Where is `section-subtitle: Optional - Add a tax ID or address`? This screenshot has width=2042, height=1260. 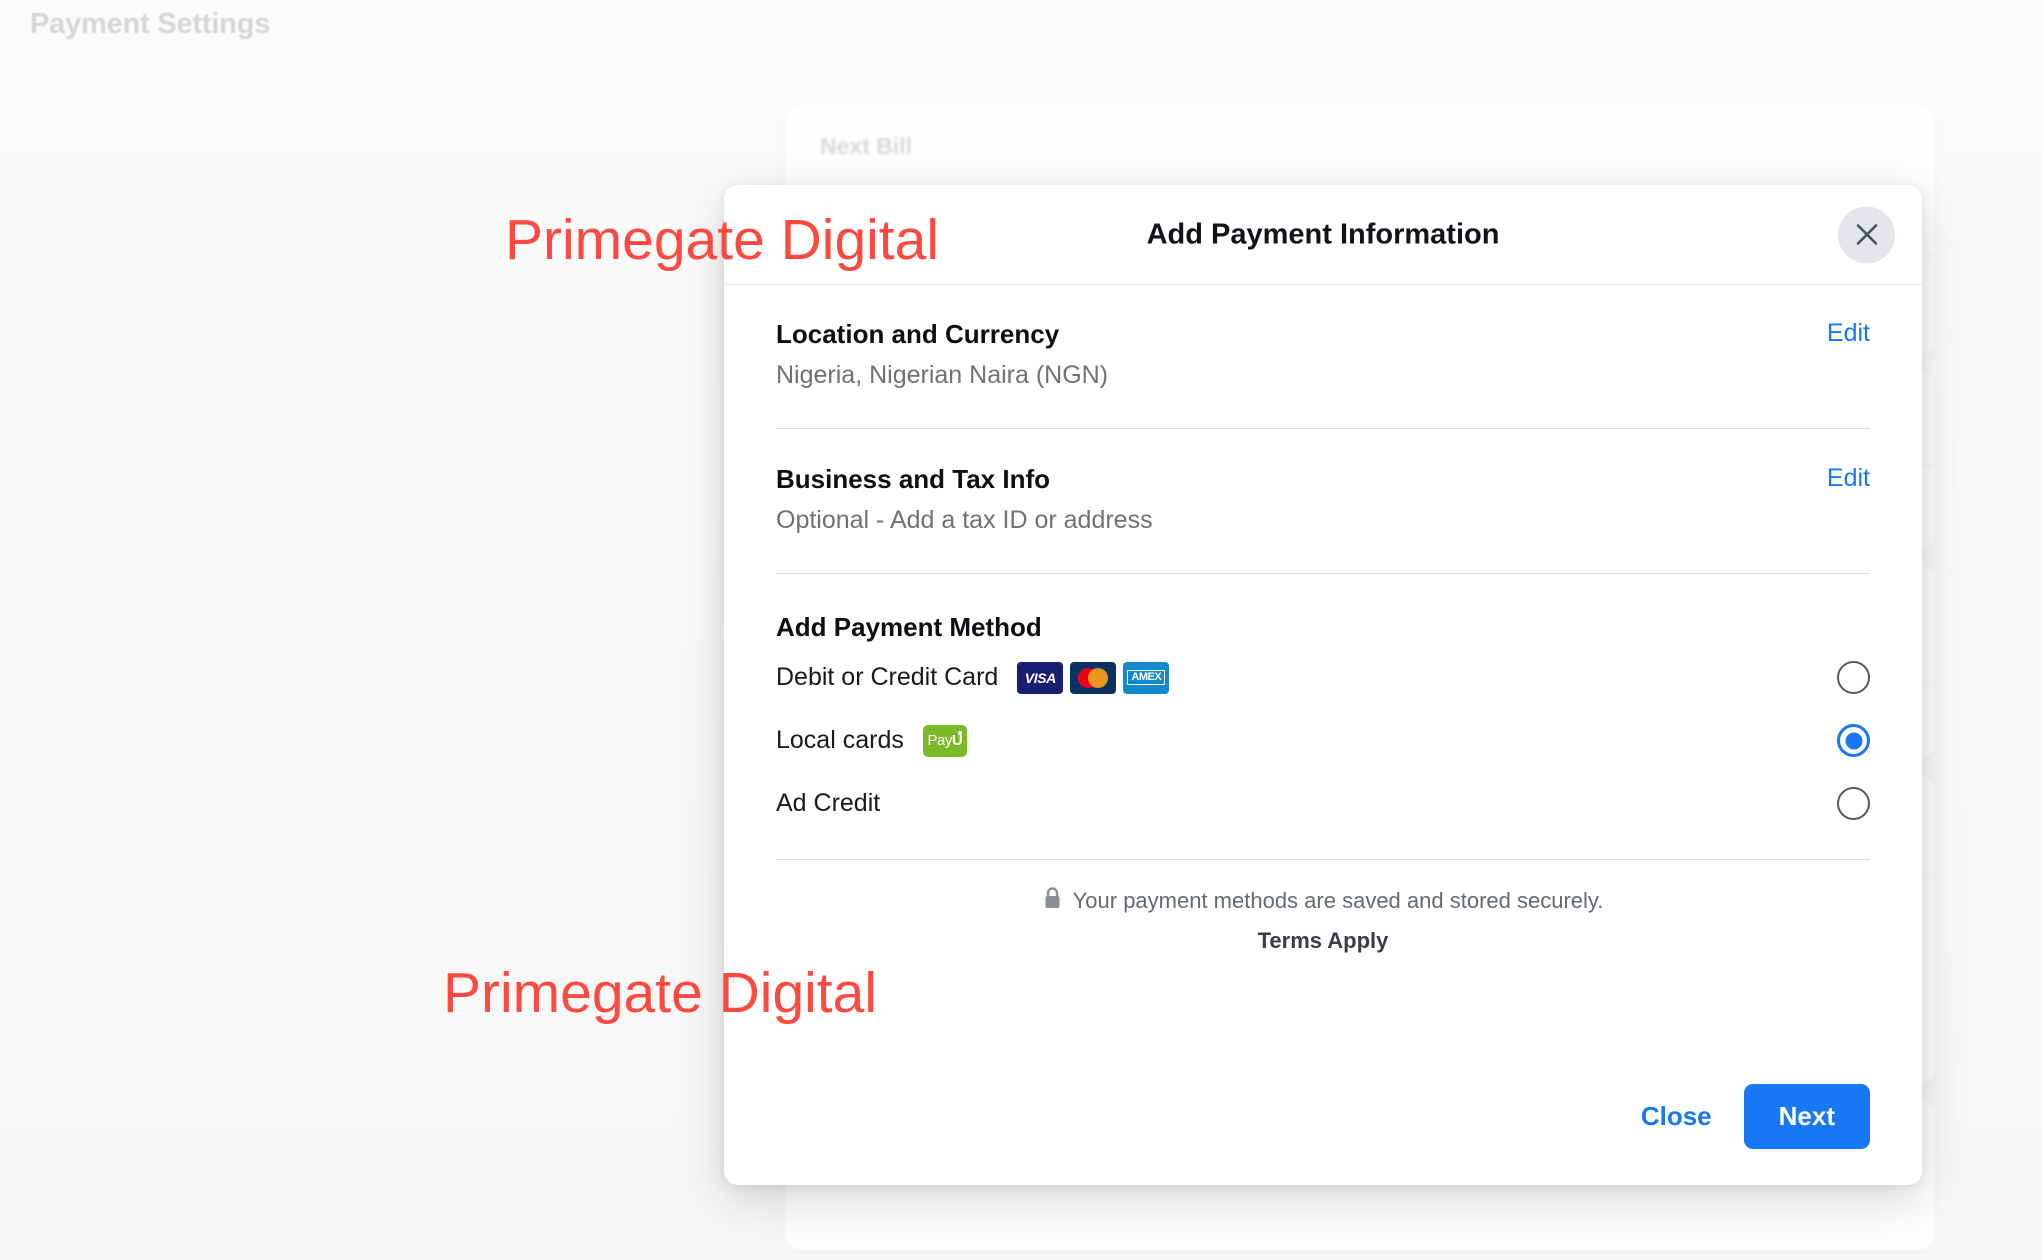
section-subtitle: Optional - Add a tax ID or address is located at coordinates (964, 519).